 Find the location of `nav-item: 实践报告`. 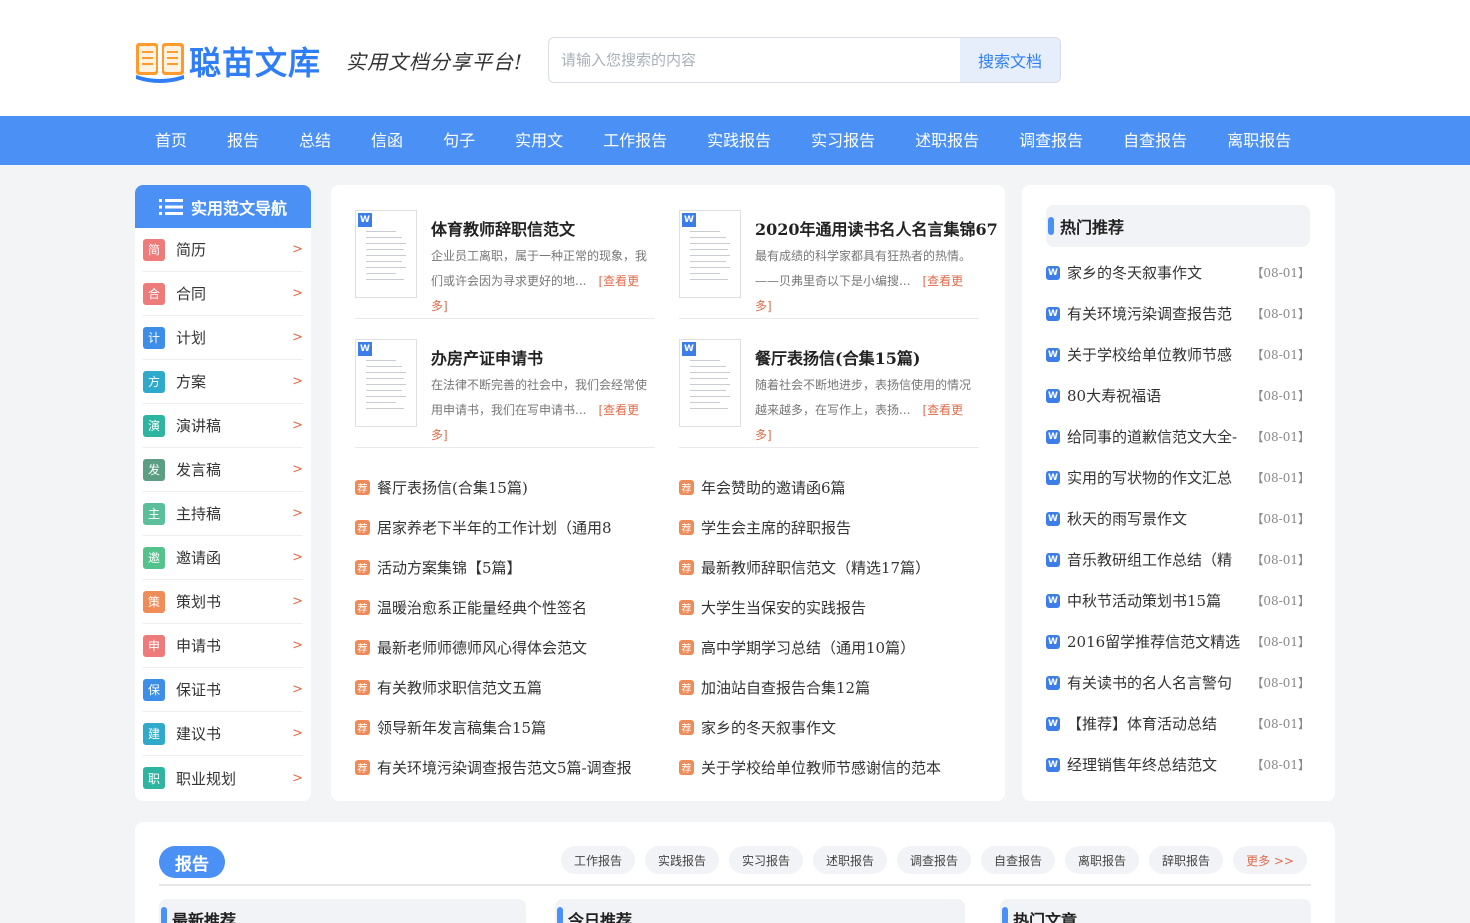

nav-item: 实践报告 is located at coordinates (739, 140).